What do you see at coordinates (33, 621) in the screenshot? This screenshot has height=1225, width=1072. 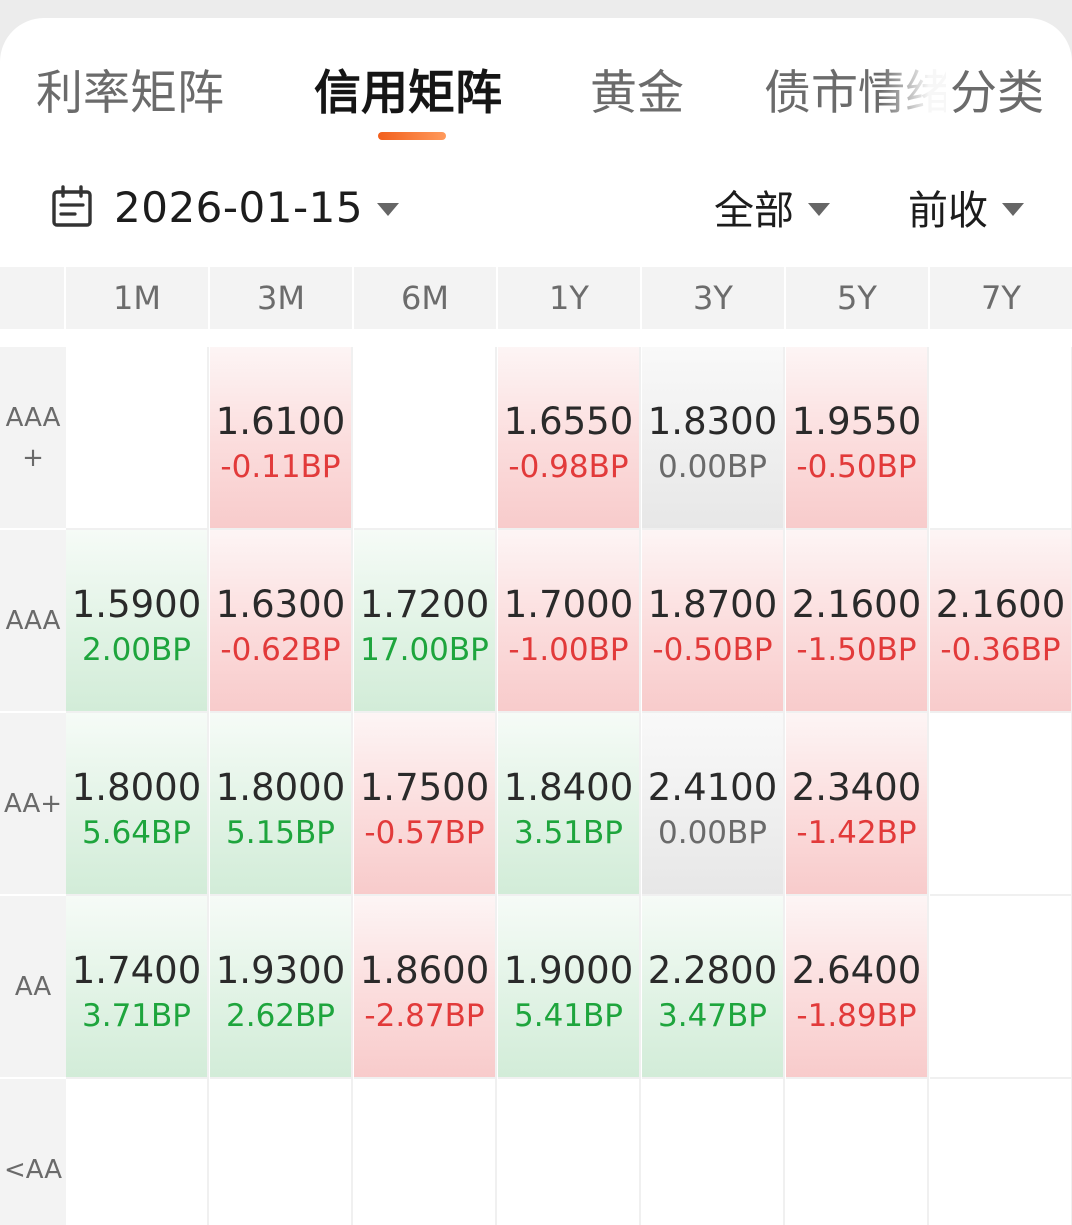 I see `rating-label-1: AAA` at bounding box center [33, 621].